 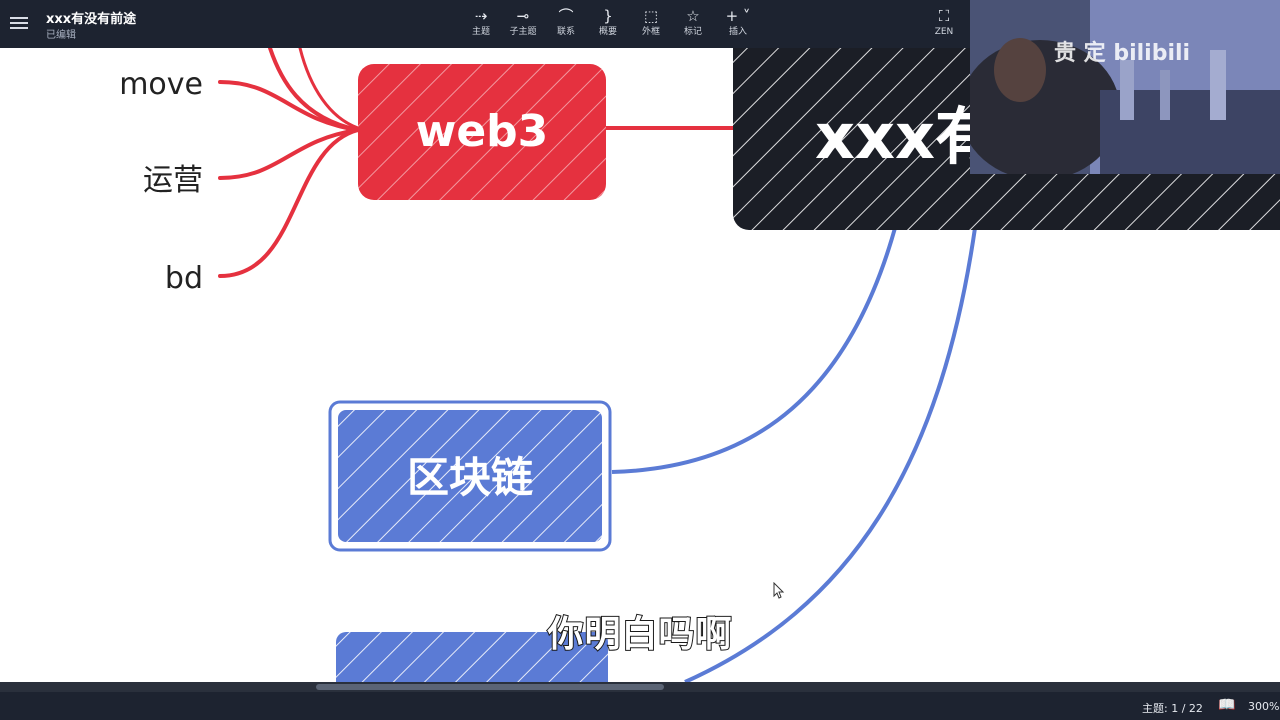 What do you see at coordinates (640, 706) in the screenshot?
I see `status-bar: 主题: 1 / 22 📖 300%` at bounding box center [640, 706].